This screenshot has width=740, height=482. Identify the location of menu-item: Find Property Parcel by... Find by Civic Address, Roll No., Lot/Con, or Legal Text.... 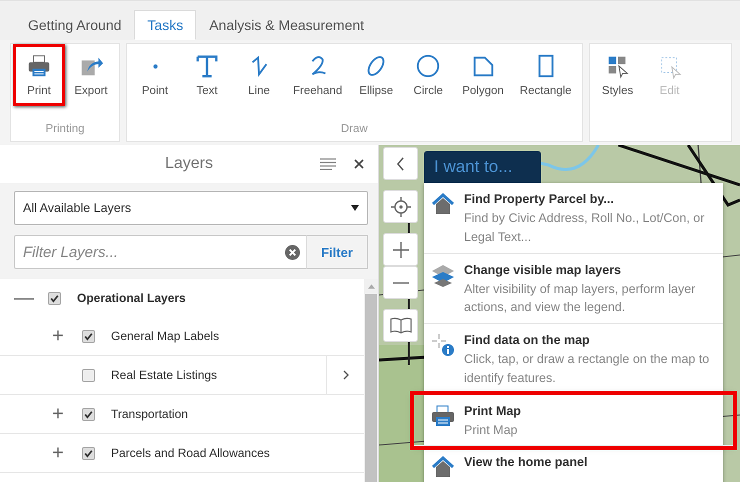
(573, 218).